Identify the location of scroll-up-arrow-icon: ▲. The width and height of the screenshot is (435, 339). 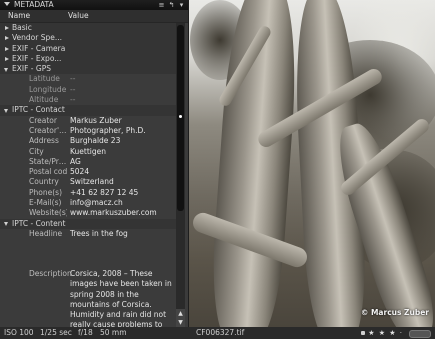
(180, 313).